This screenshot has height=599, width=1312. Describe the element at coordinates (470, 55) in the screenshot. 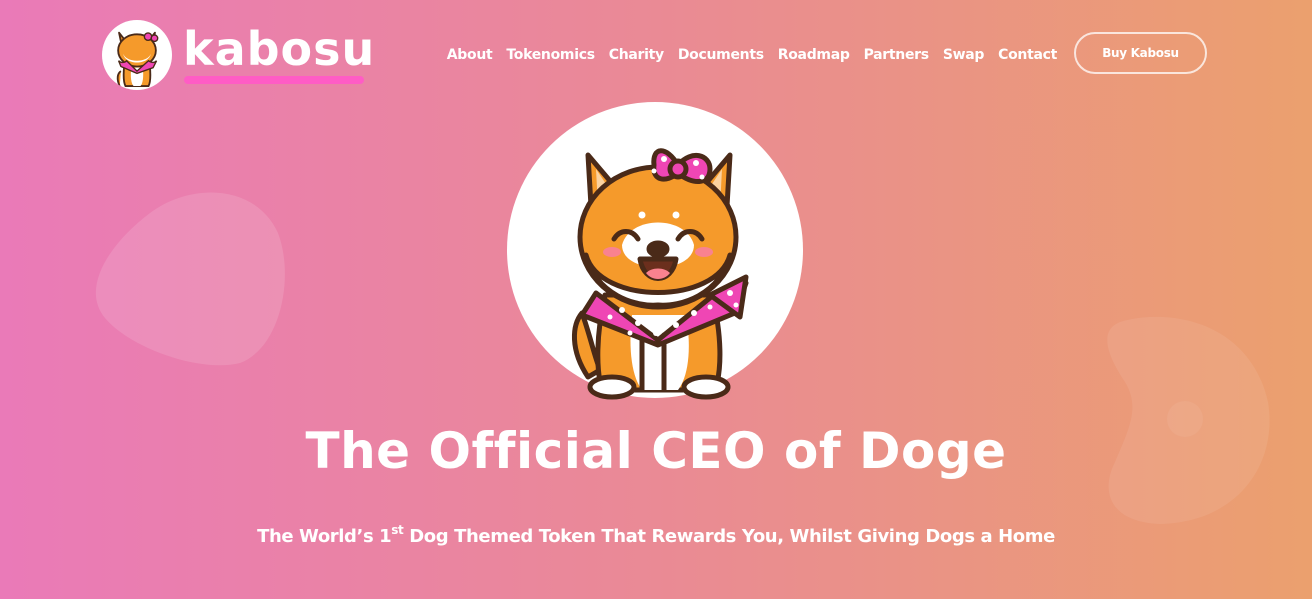

I see `nav-link-about: About` at that location.